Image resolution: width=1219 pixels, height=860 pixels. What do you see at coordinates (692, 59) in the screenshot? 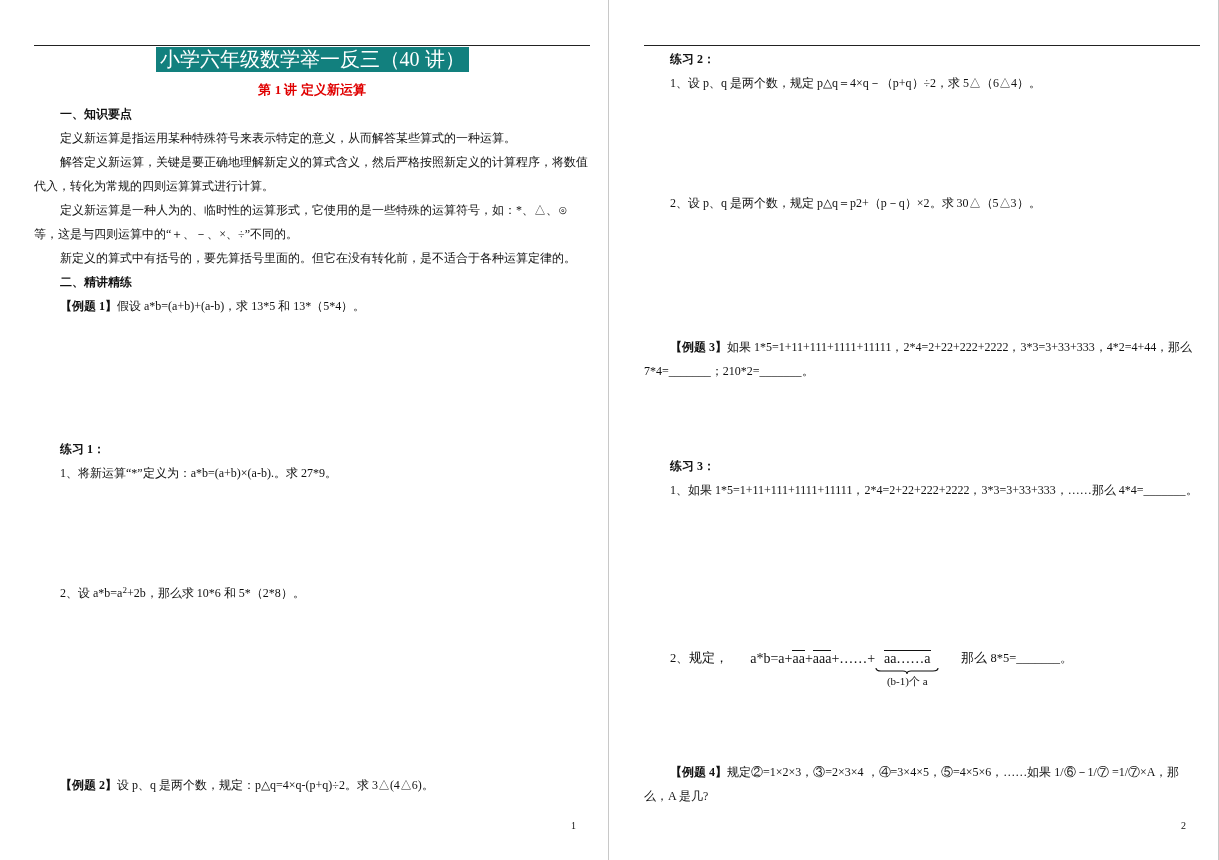
I see `section-heading: 练习 2：` at bounding box center [692, 59].